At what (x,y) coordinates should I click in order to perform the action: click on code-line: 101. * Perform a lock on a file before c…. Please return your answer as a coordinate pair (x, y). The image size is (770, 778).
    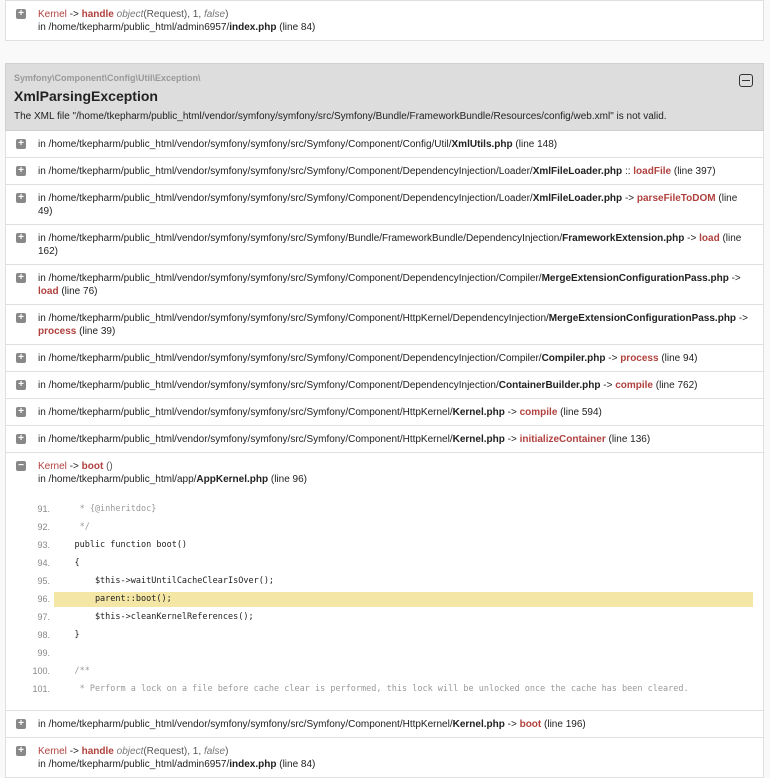
    Looking at the image, I should click on (379, 689).